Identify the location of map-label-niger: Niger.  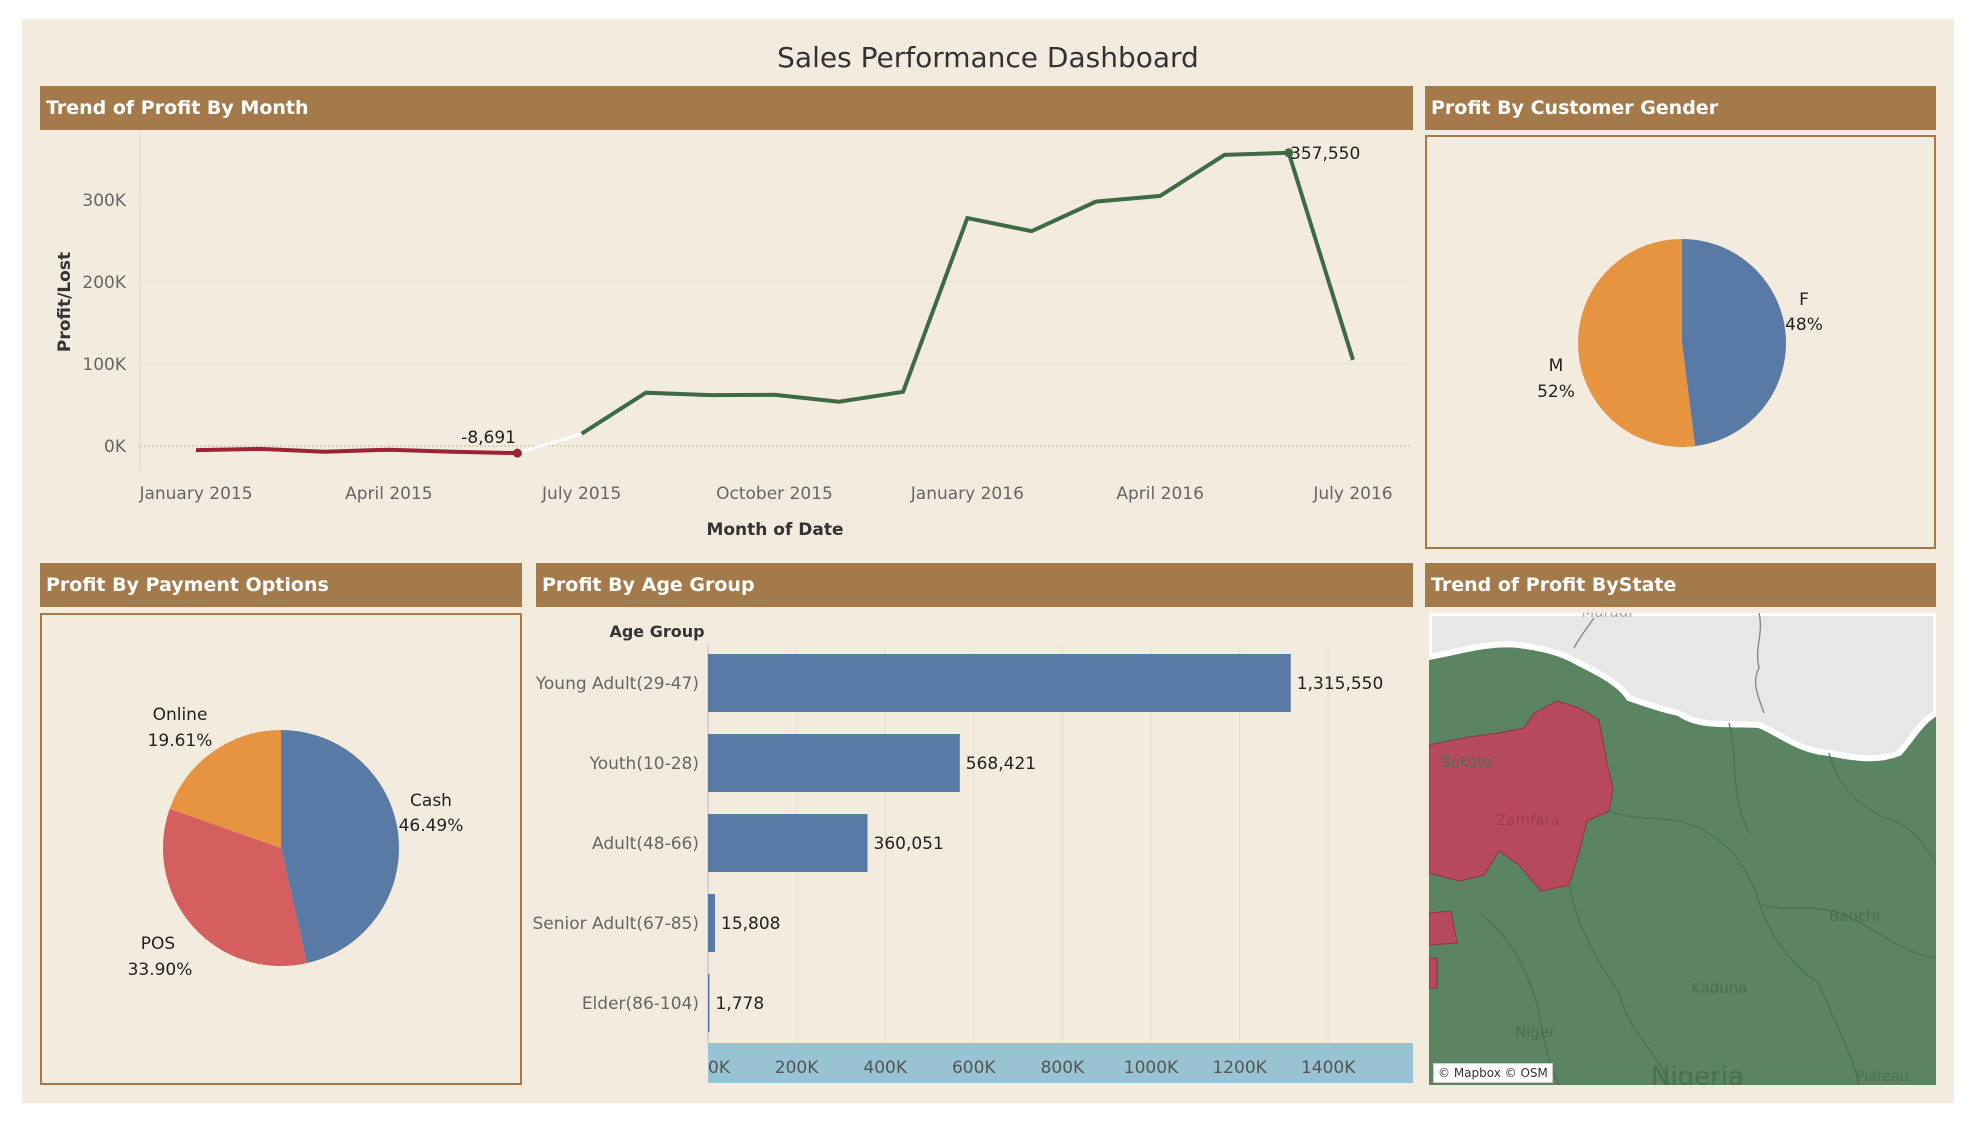
(1535, 1032).